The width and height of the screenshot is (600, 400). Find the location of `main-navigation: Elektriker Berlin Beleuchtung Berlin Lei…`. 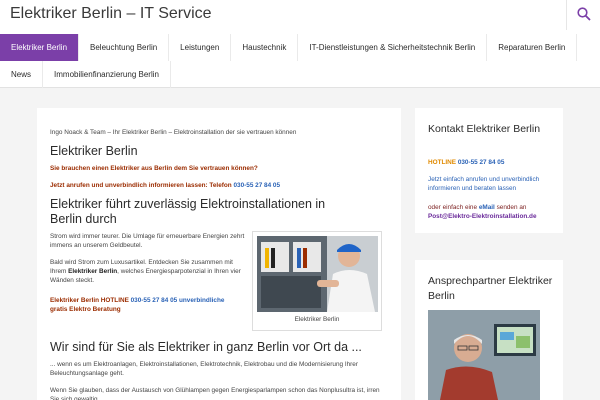

main-navigation: Elektriker Berlin Beleuchtung Berlin Lei… is located at coordinates (300, 61).